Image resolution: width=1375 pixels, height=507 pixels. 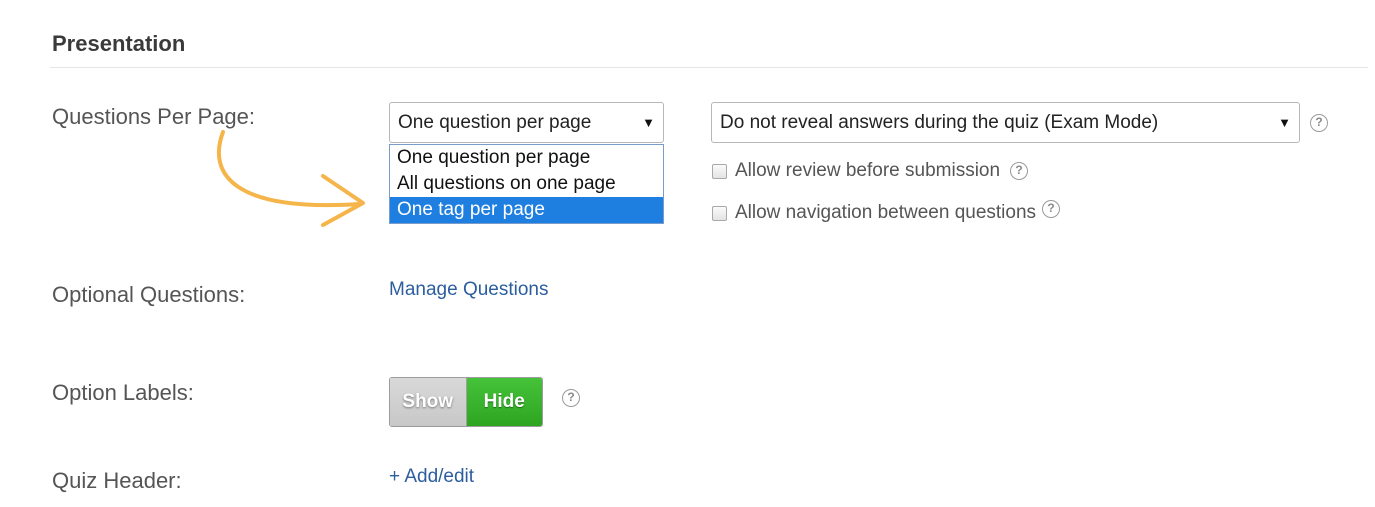 I want to click on manage-questions-link: Manage Questions, so click(x=469, y=290).